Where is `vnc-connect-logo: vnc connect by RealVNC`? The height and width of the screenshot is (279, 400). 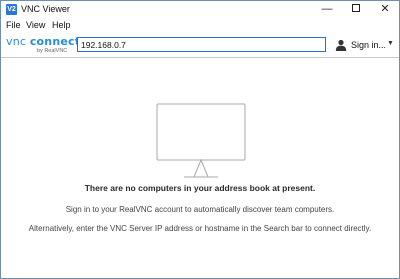
vnc-connect-logo: vnc connect by RealVNC is located at coordinates (43, 45).